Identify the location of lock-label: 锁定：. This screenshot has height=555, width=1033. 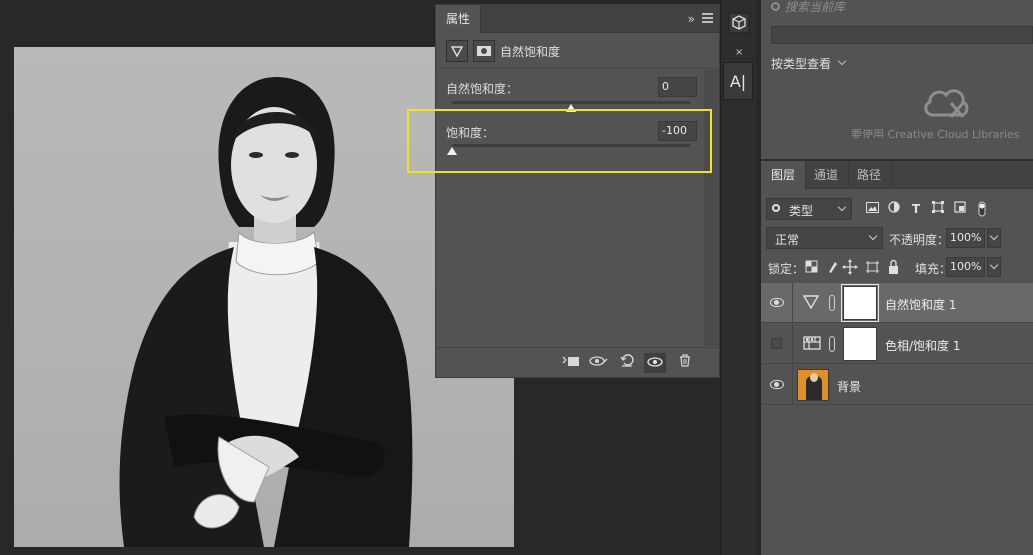
(786, 269).